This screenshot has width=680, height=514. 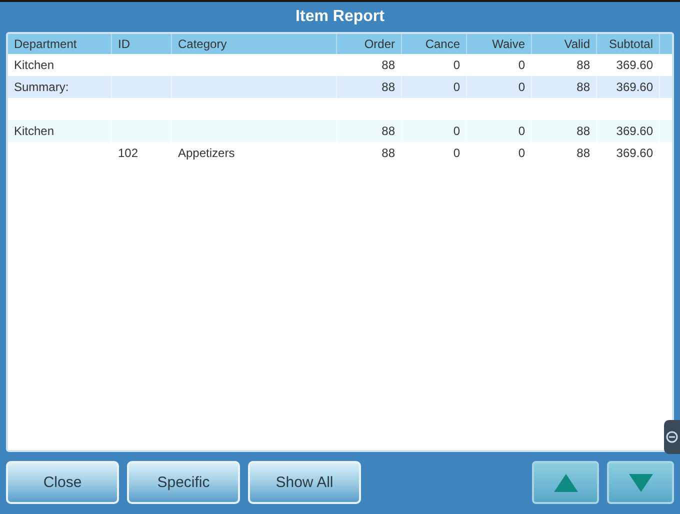 What do you see at coordinates (60, 87) in the screenshot?
I see `table-cell: Summary:` at bounding box center [60, 87].